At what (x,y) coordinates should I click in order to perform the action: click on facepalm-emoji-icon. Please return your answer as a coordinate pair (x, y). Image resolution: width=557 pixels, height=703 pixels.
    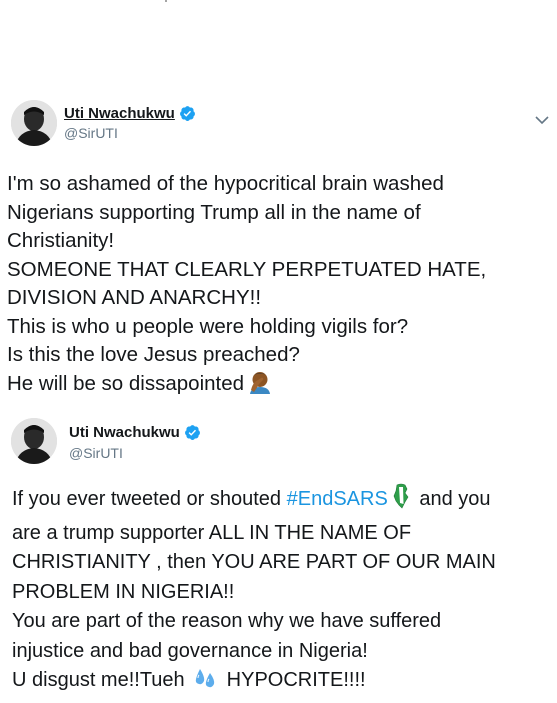
    Looking at the image, I should click on (260, 386).